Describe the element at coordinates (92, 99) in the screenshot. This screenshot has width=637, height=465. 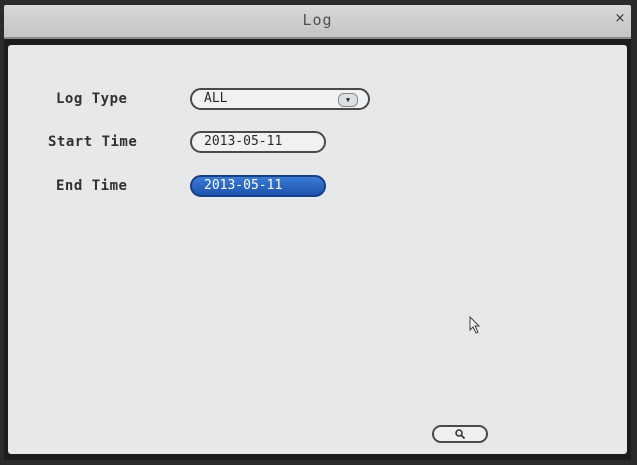
I see `log-type-label: Log Type` at that location.